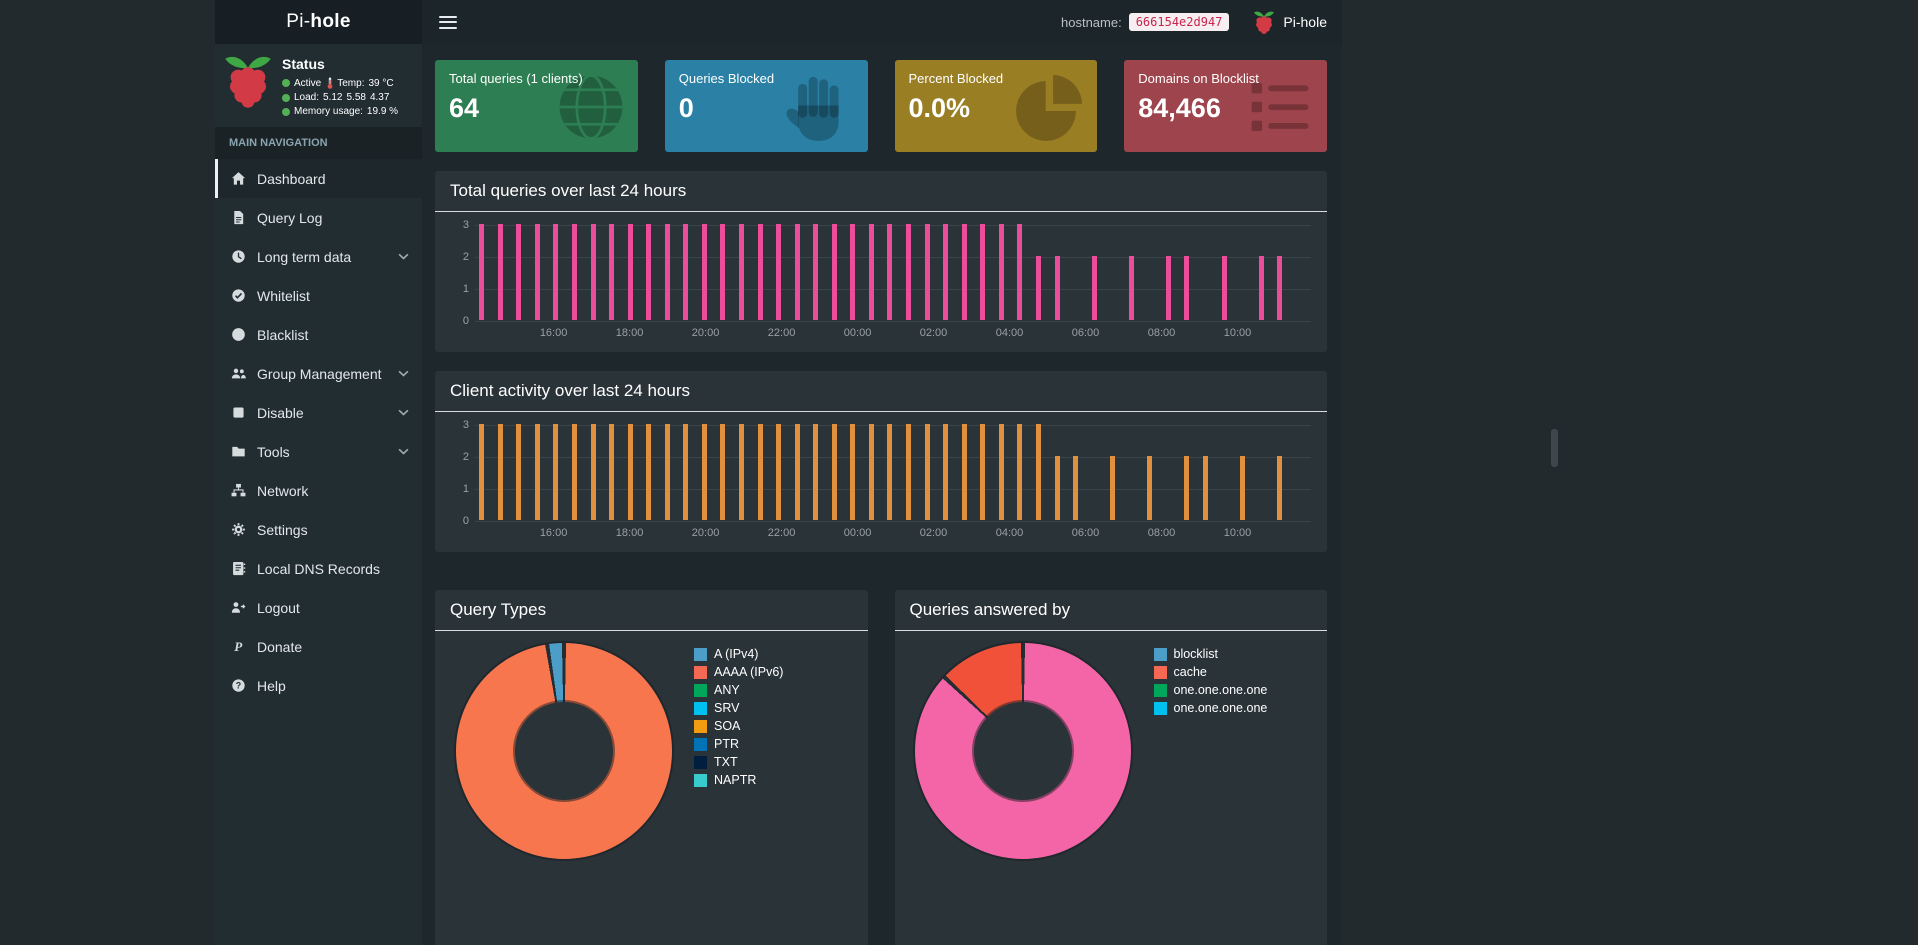 This screenshot has width=1918, height=945. Describe the element at coordinates (1179, 108) in the screenshot. I see `stat-card-value: 84,466` at that location.